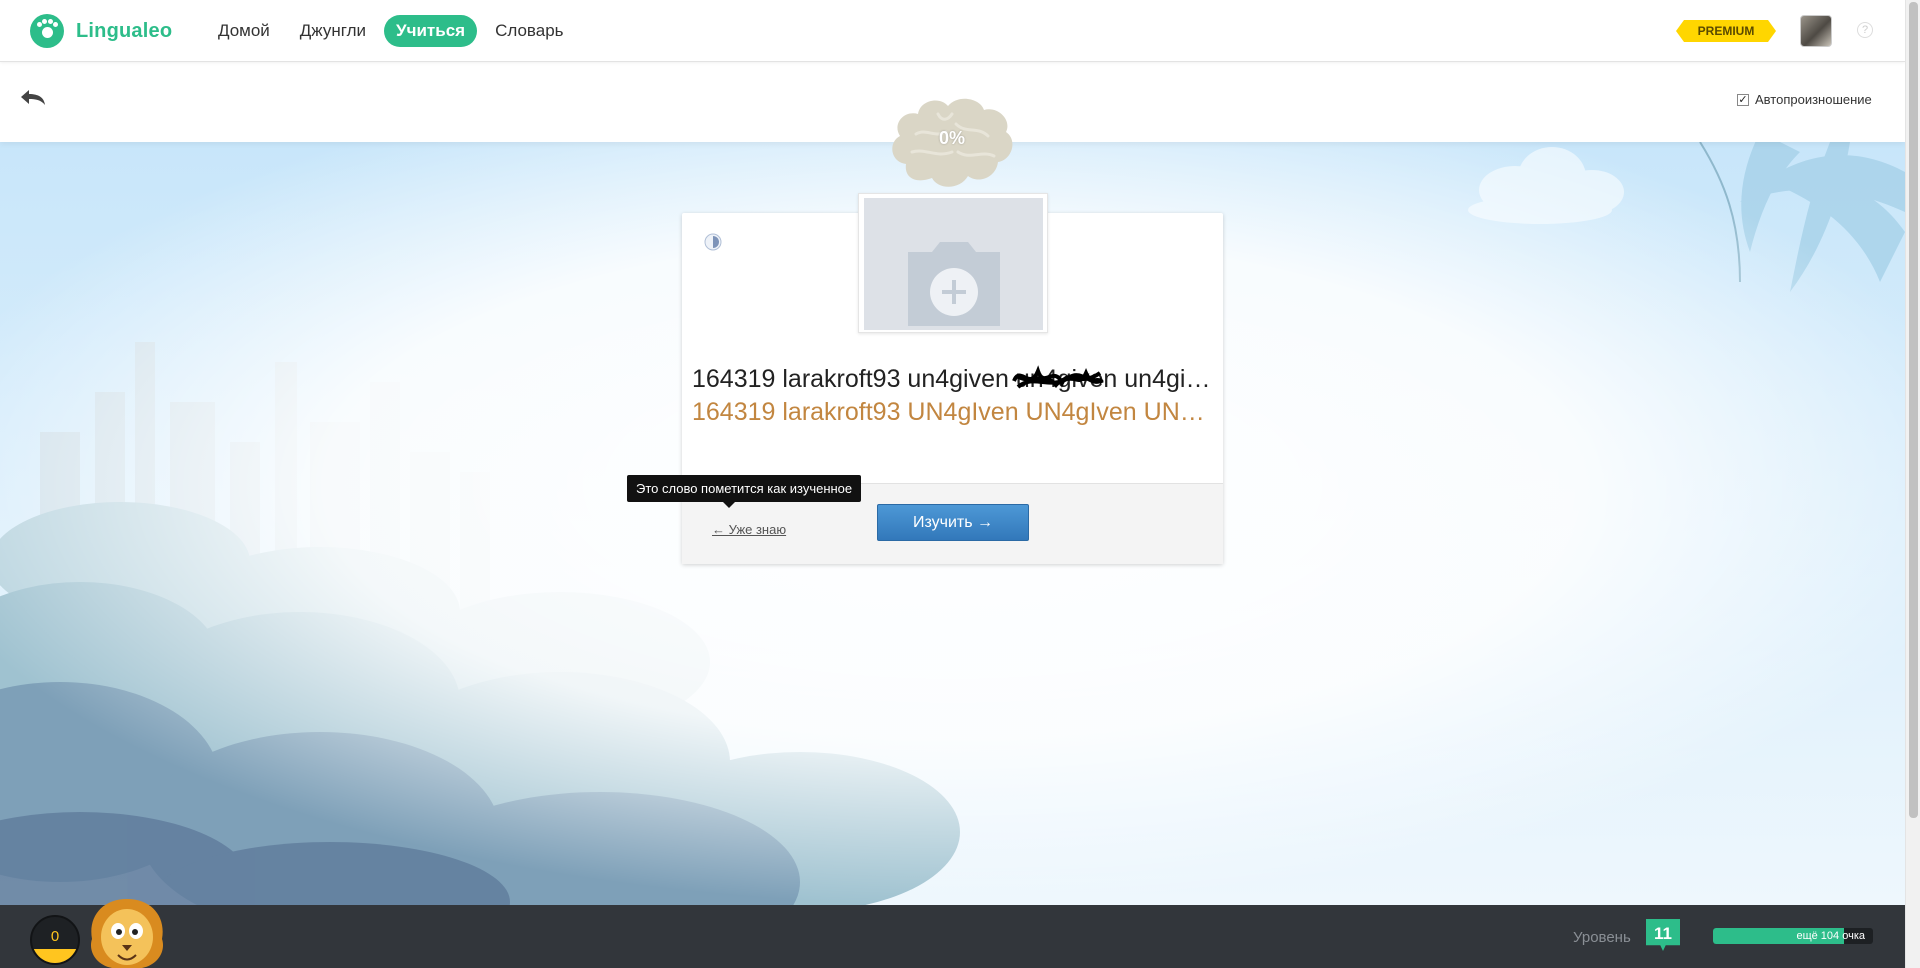 This screenshot has height=968, width=1920. I want to click on meatballs-counter: 0, so click(55, 940).